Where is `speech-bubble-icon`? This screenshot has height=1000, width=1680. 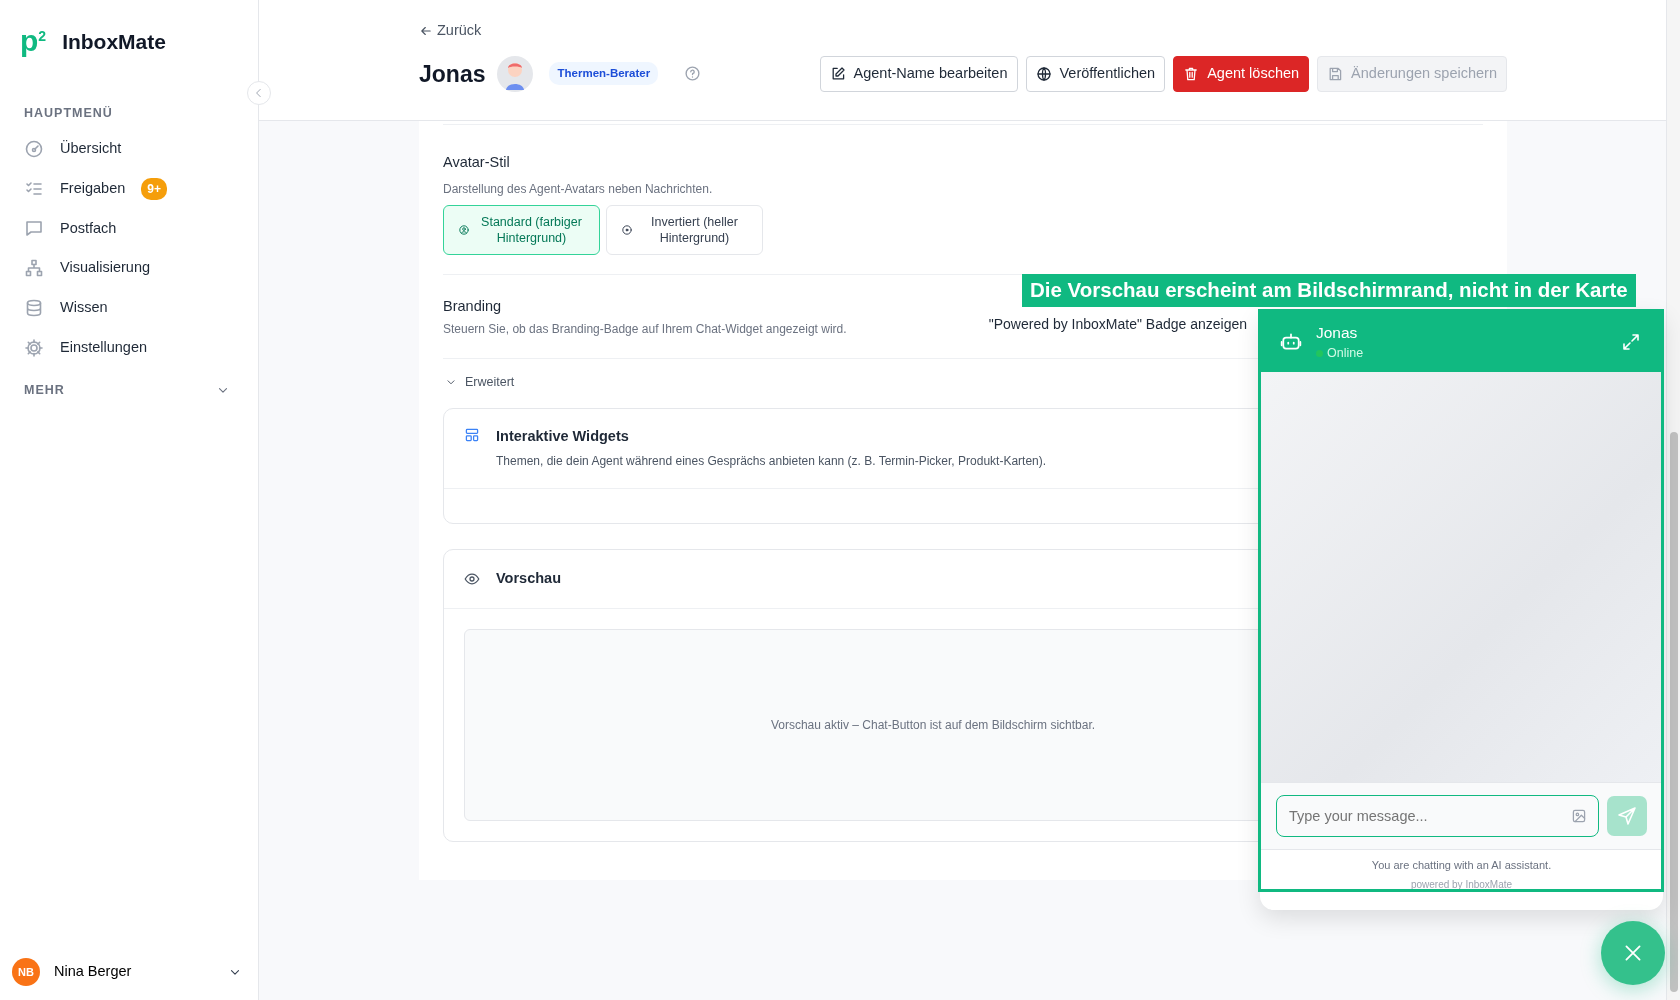 speech-bubble-icon is located at coordinates (34, 228).